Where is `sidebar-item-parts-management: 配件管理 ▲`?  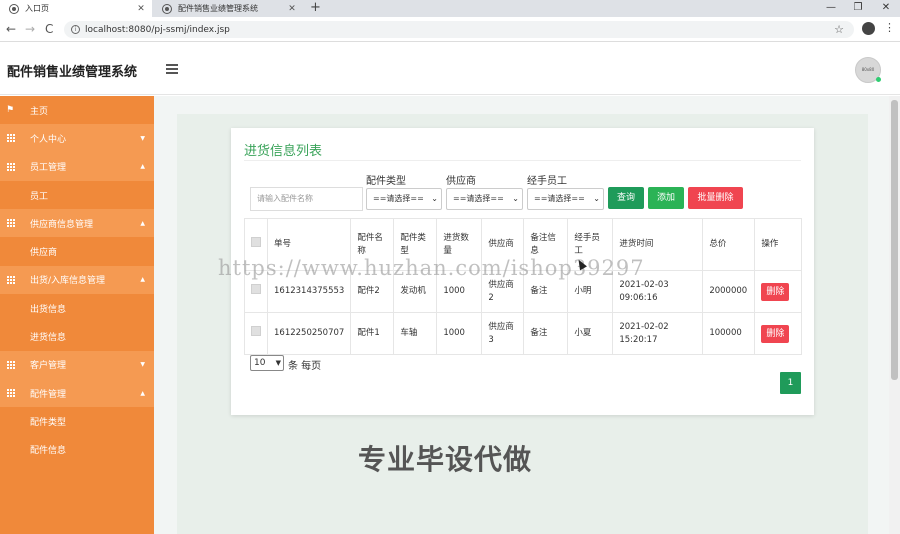 sidebar-item-parts-management: 配件管理 ▲ is located at coordinates (77, 393).